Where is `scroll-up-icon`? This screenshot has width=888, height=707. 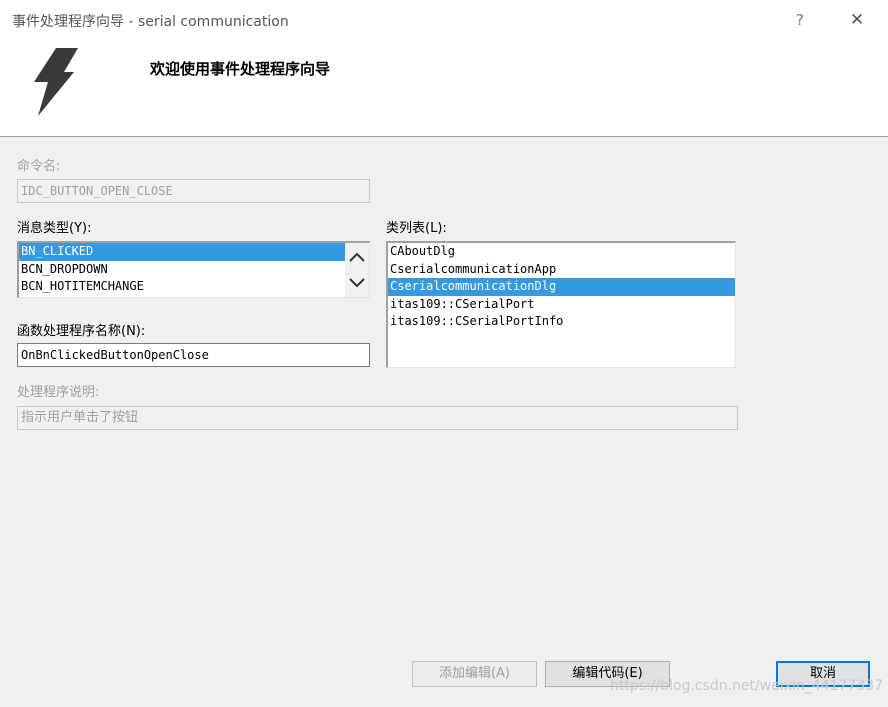 scroll-up-icon is located at coordinates (357, 257).